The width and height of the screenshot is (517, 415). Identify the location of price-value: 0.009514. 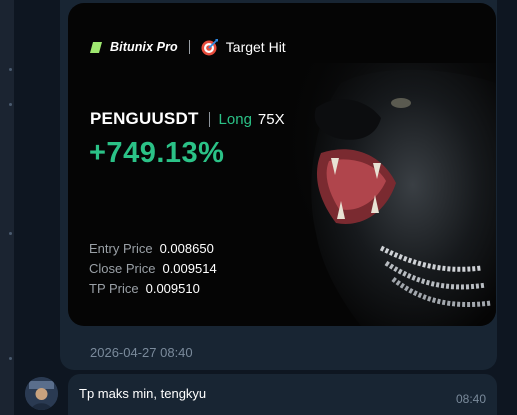
(189, 268).